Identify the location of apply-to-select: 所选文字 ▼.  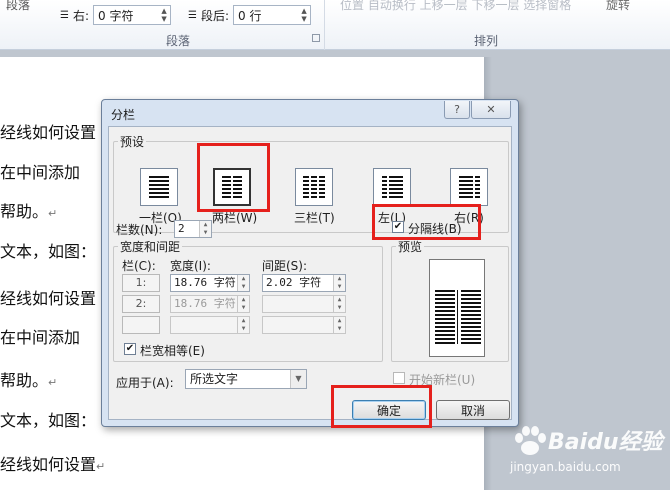
(246, 379).